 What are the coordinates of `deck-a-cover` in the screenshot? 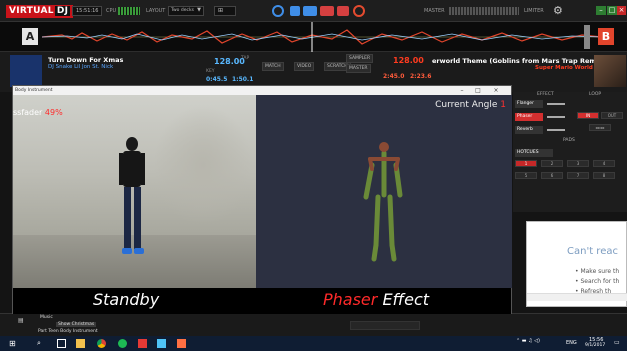 It's located at (26, 71).